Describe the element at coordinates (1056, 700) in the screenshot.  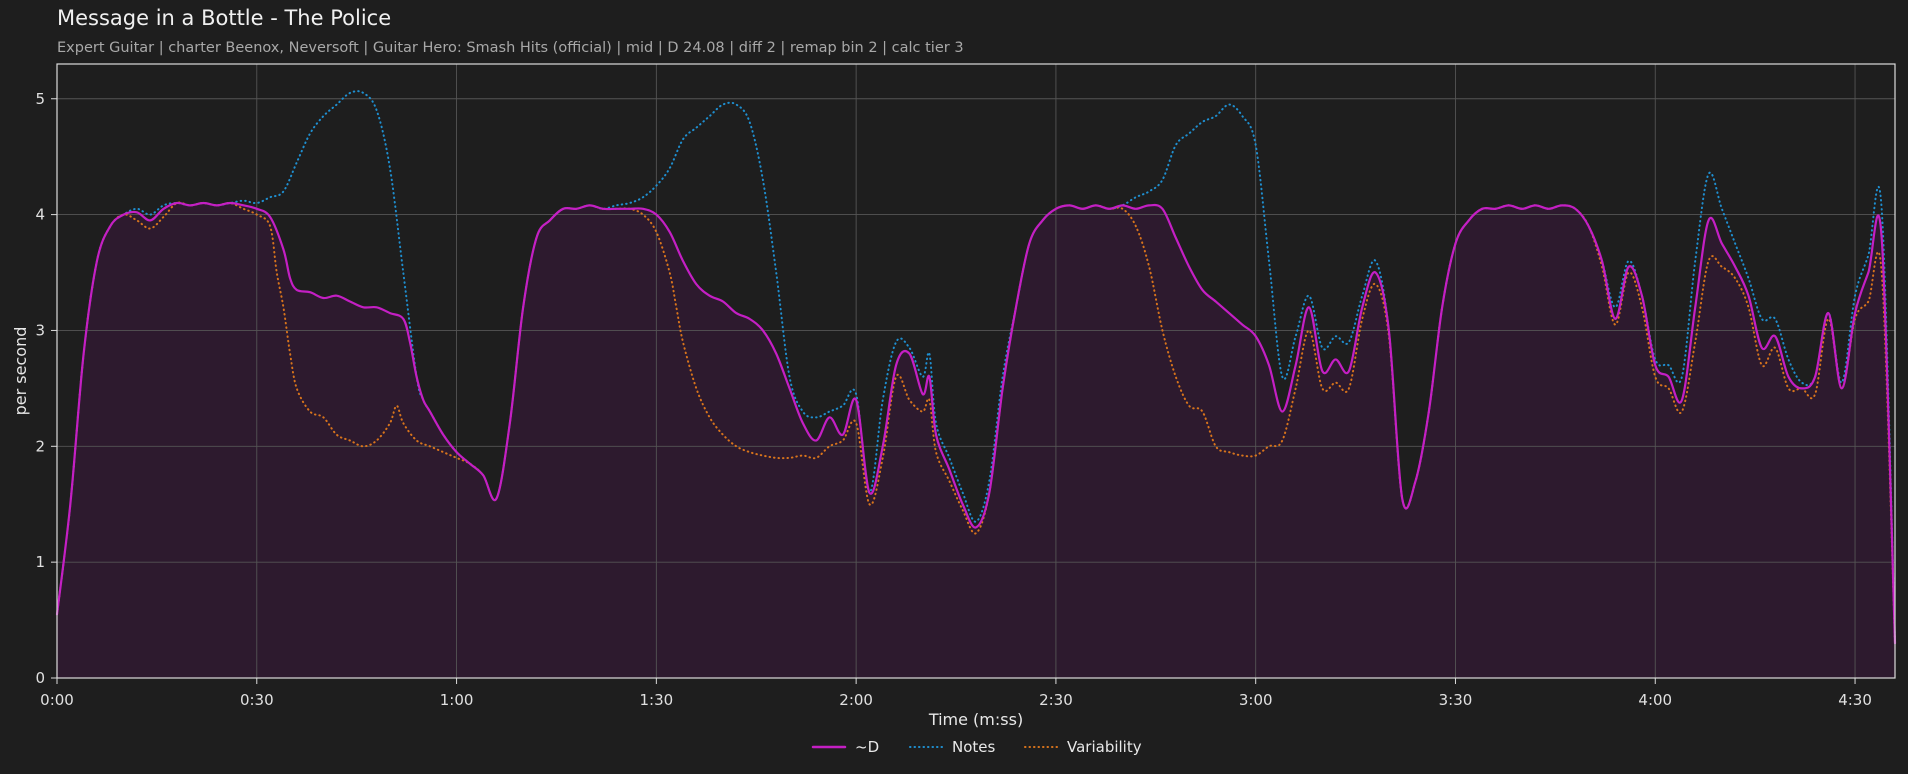
I see `x-tick-label-5: 2:30` at that location.